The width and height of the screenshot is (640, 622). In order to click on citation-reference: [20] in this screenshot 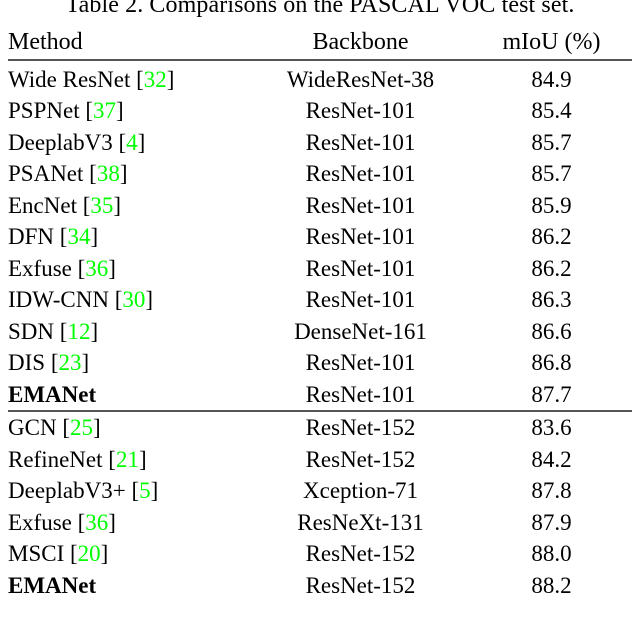, I will do `click(89, 553)`.